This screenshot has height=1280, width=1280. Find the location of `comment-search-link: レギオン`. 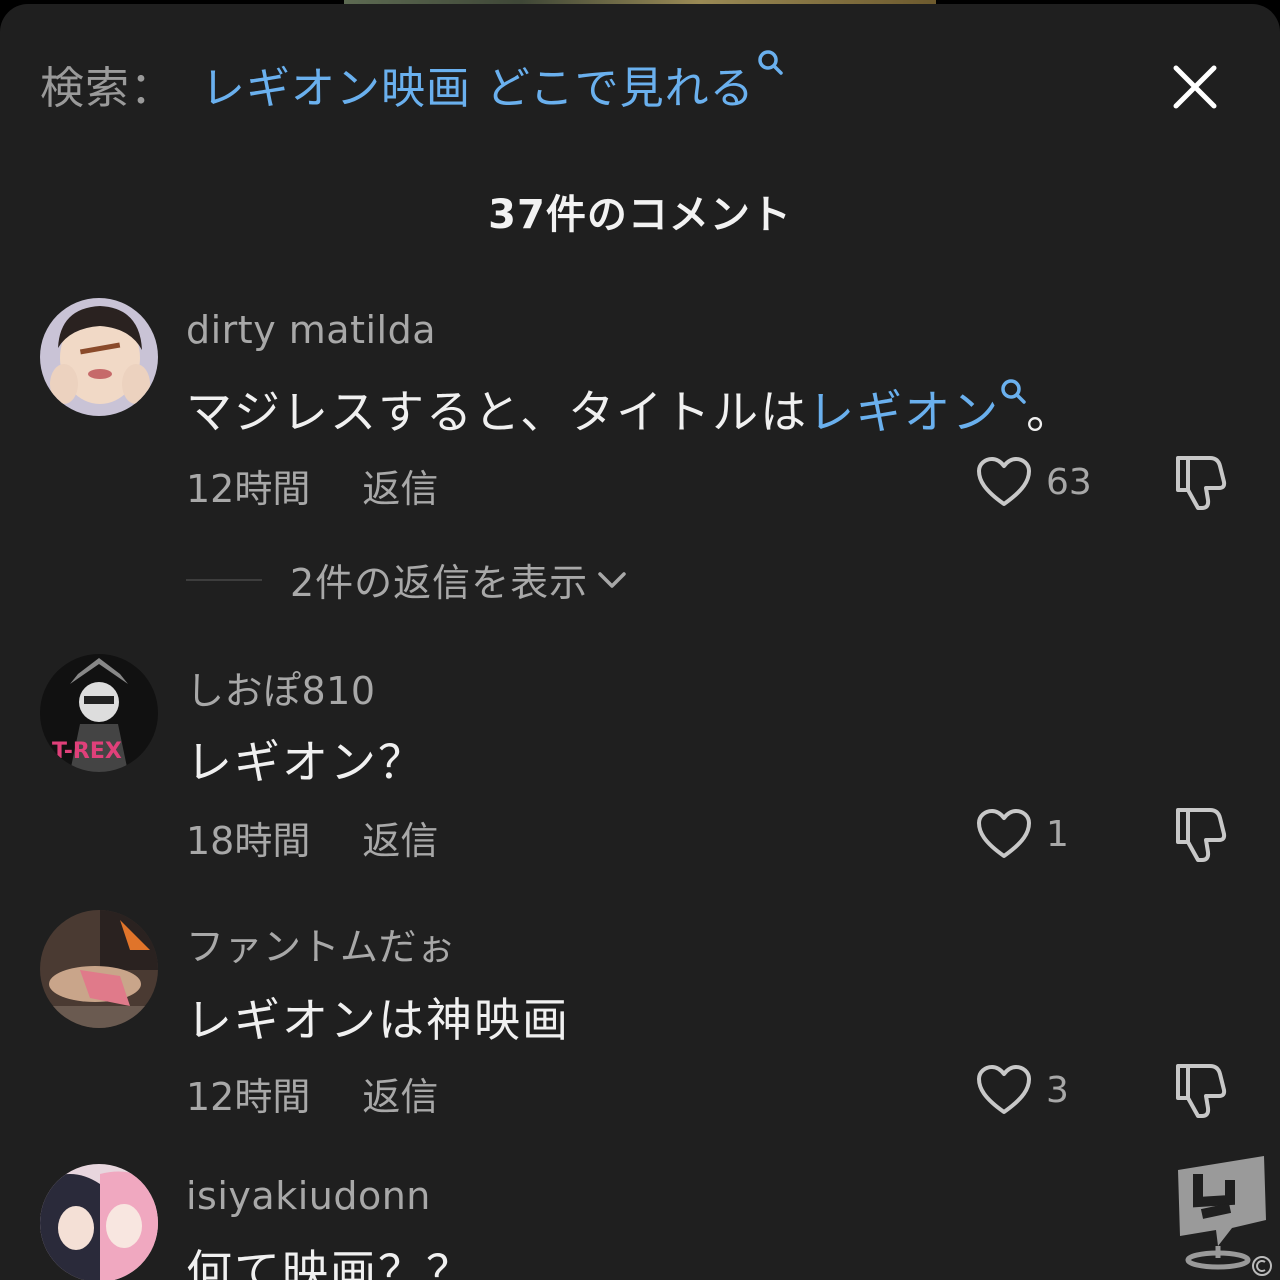

comment-search-link: レギオン is located at coordinates (904, 412).